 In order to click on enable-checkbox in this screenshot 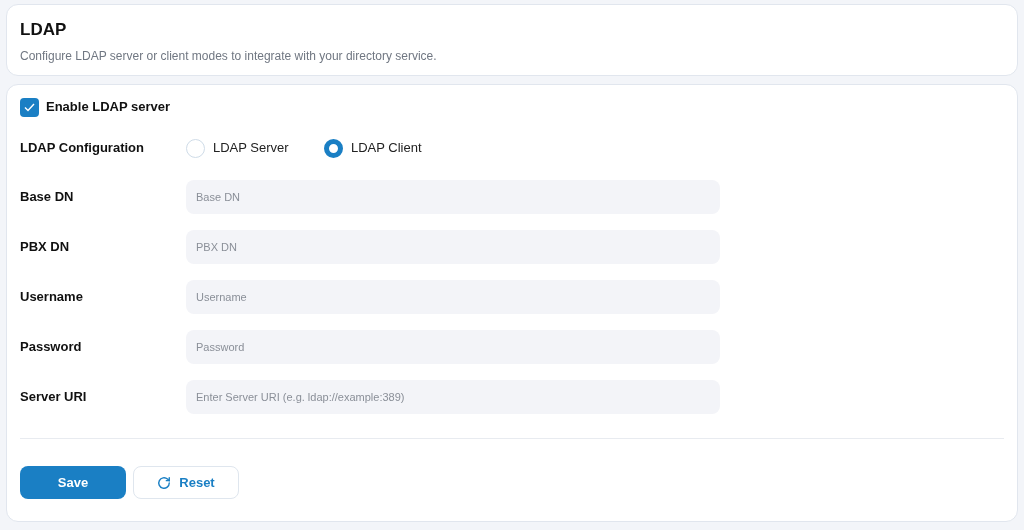, I will do `click(29, 107)`.